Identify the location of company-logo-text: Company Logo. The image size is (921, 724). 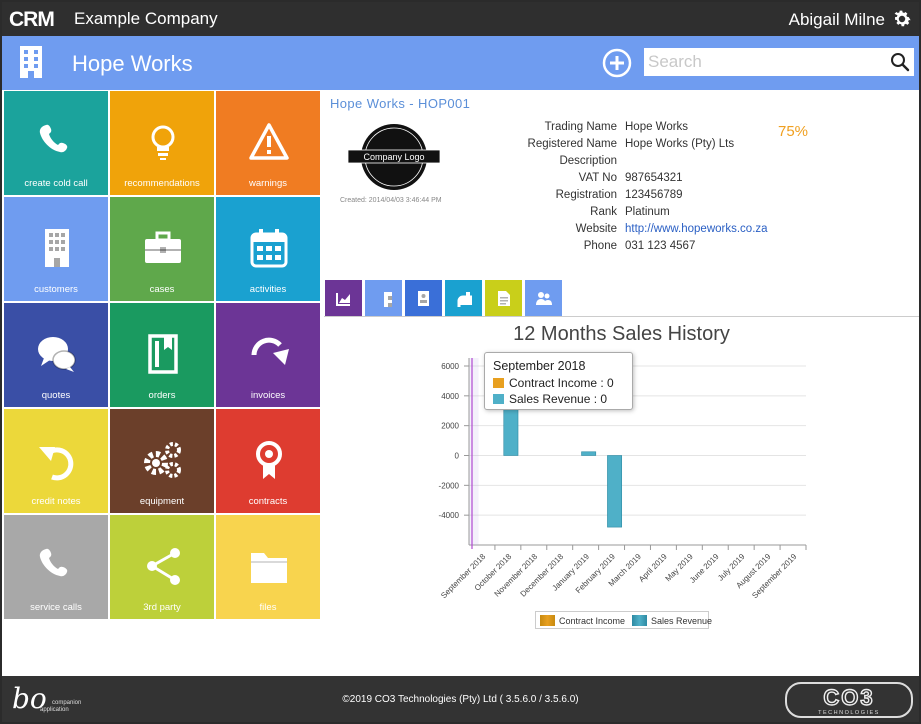
(393, 157).